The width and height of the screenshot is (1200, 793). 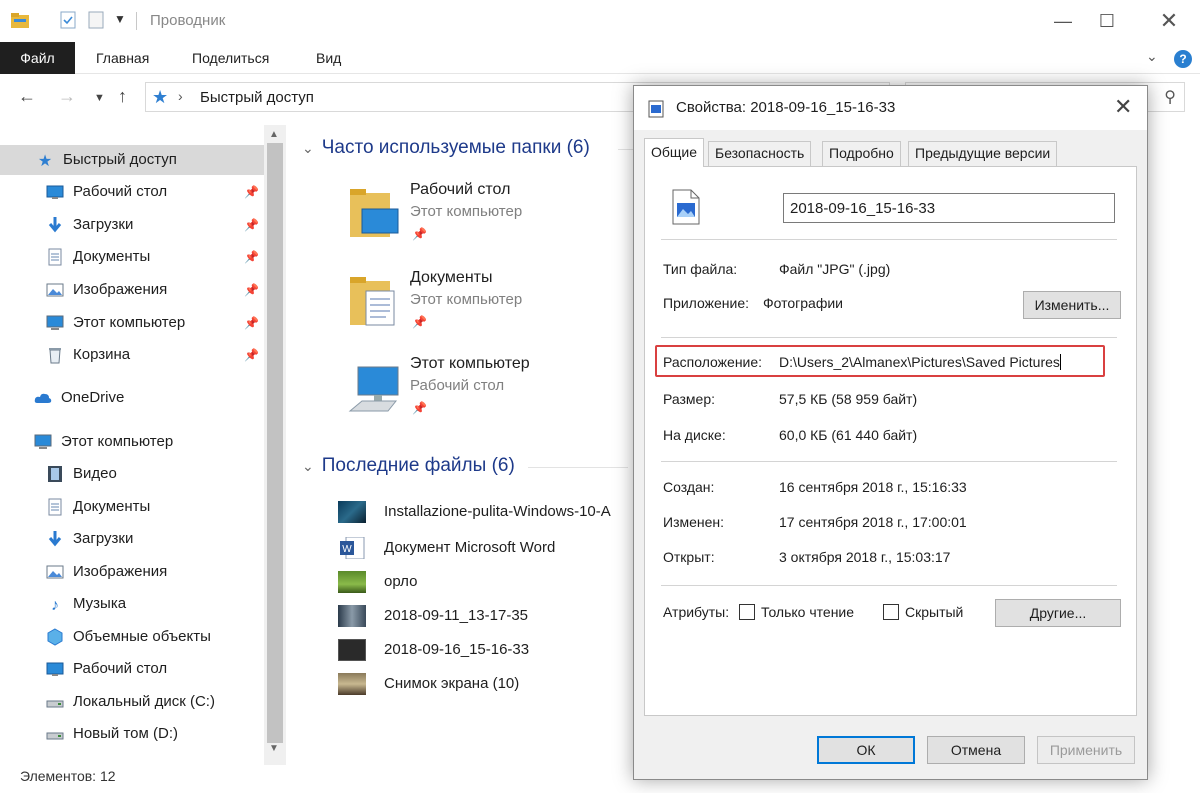 I want to click on frequent-folder-item: Документы Этот компьютер 📌, so click(x=433, y=305).